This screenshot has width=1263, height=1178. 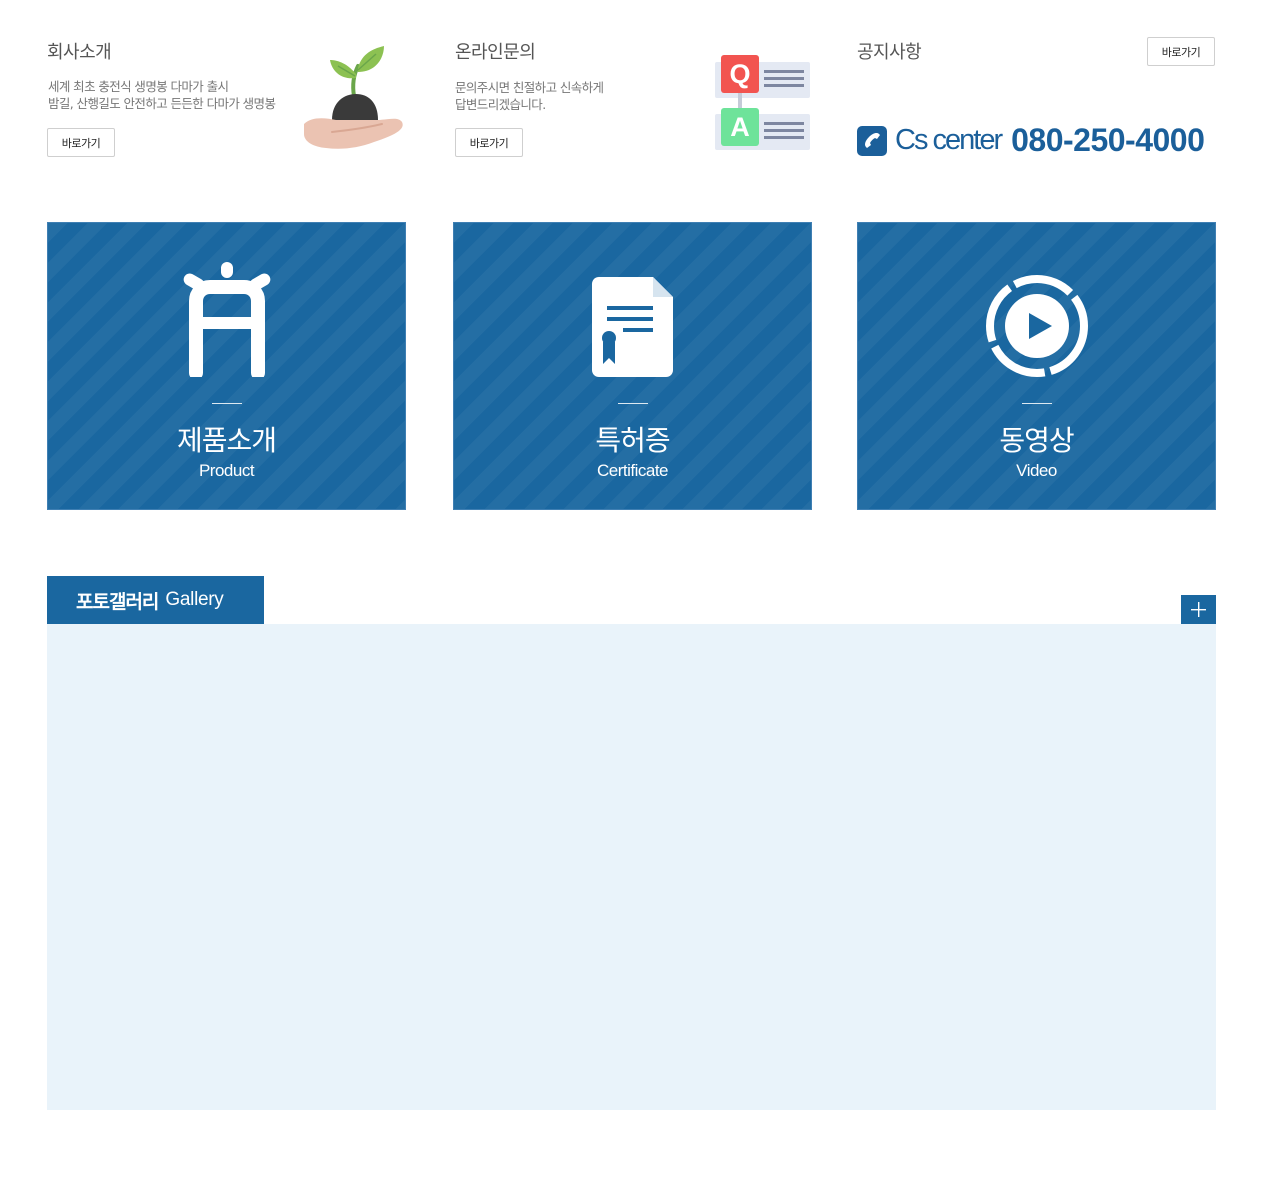 I want to click on phone-icon, so click(x=872, y=140).